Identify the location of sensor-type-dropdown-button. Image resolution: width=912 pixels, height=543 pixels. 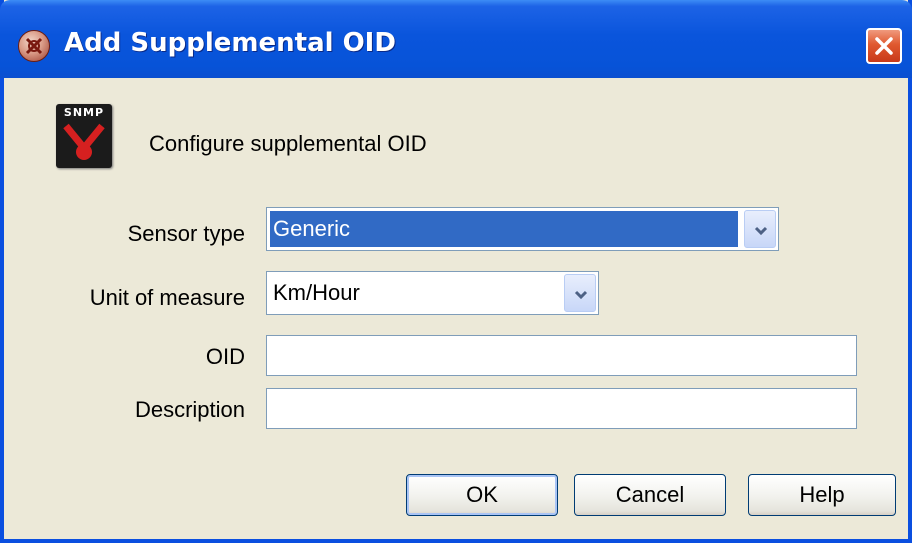
(760, 229).